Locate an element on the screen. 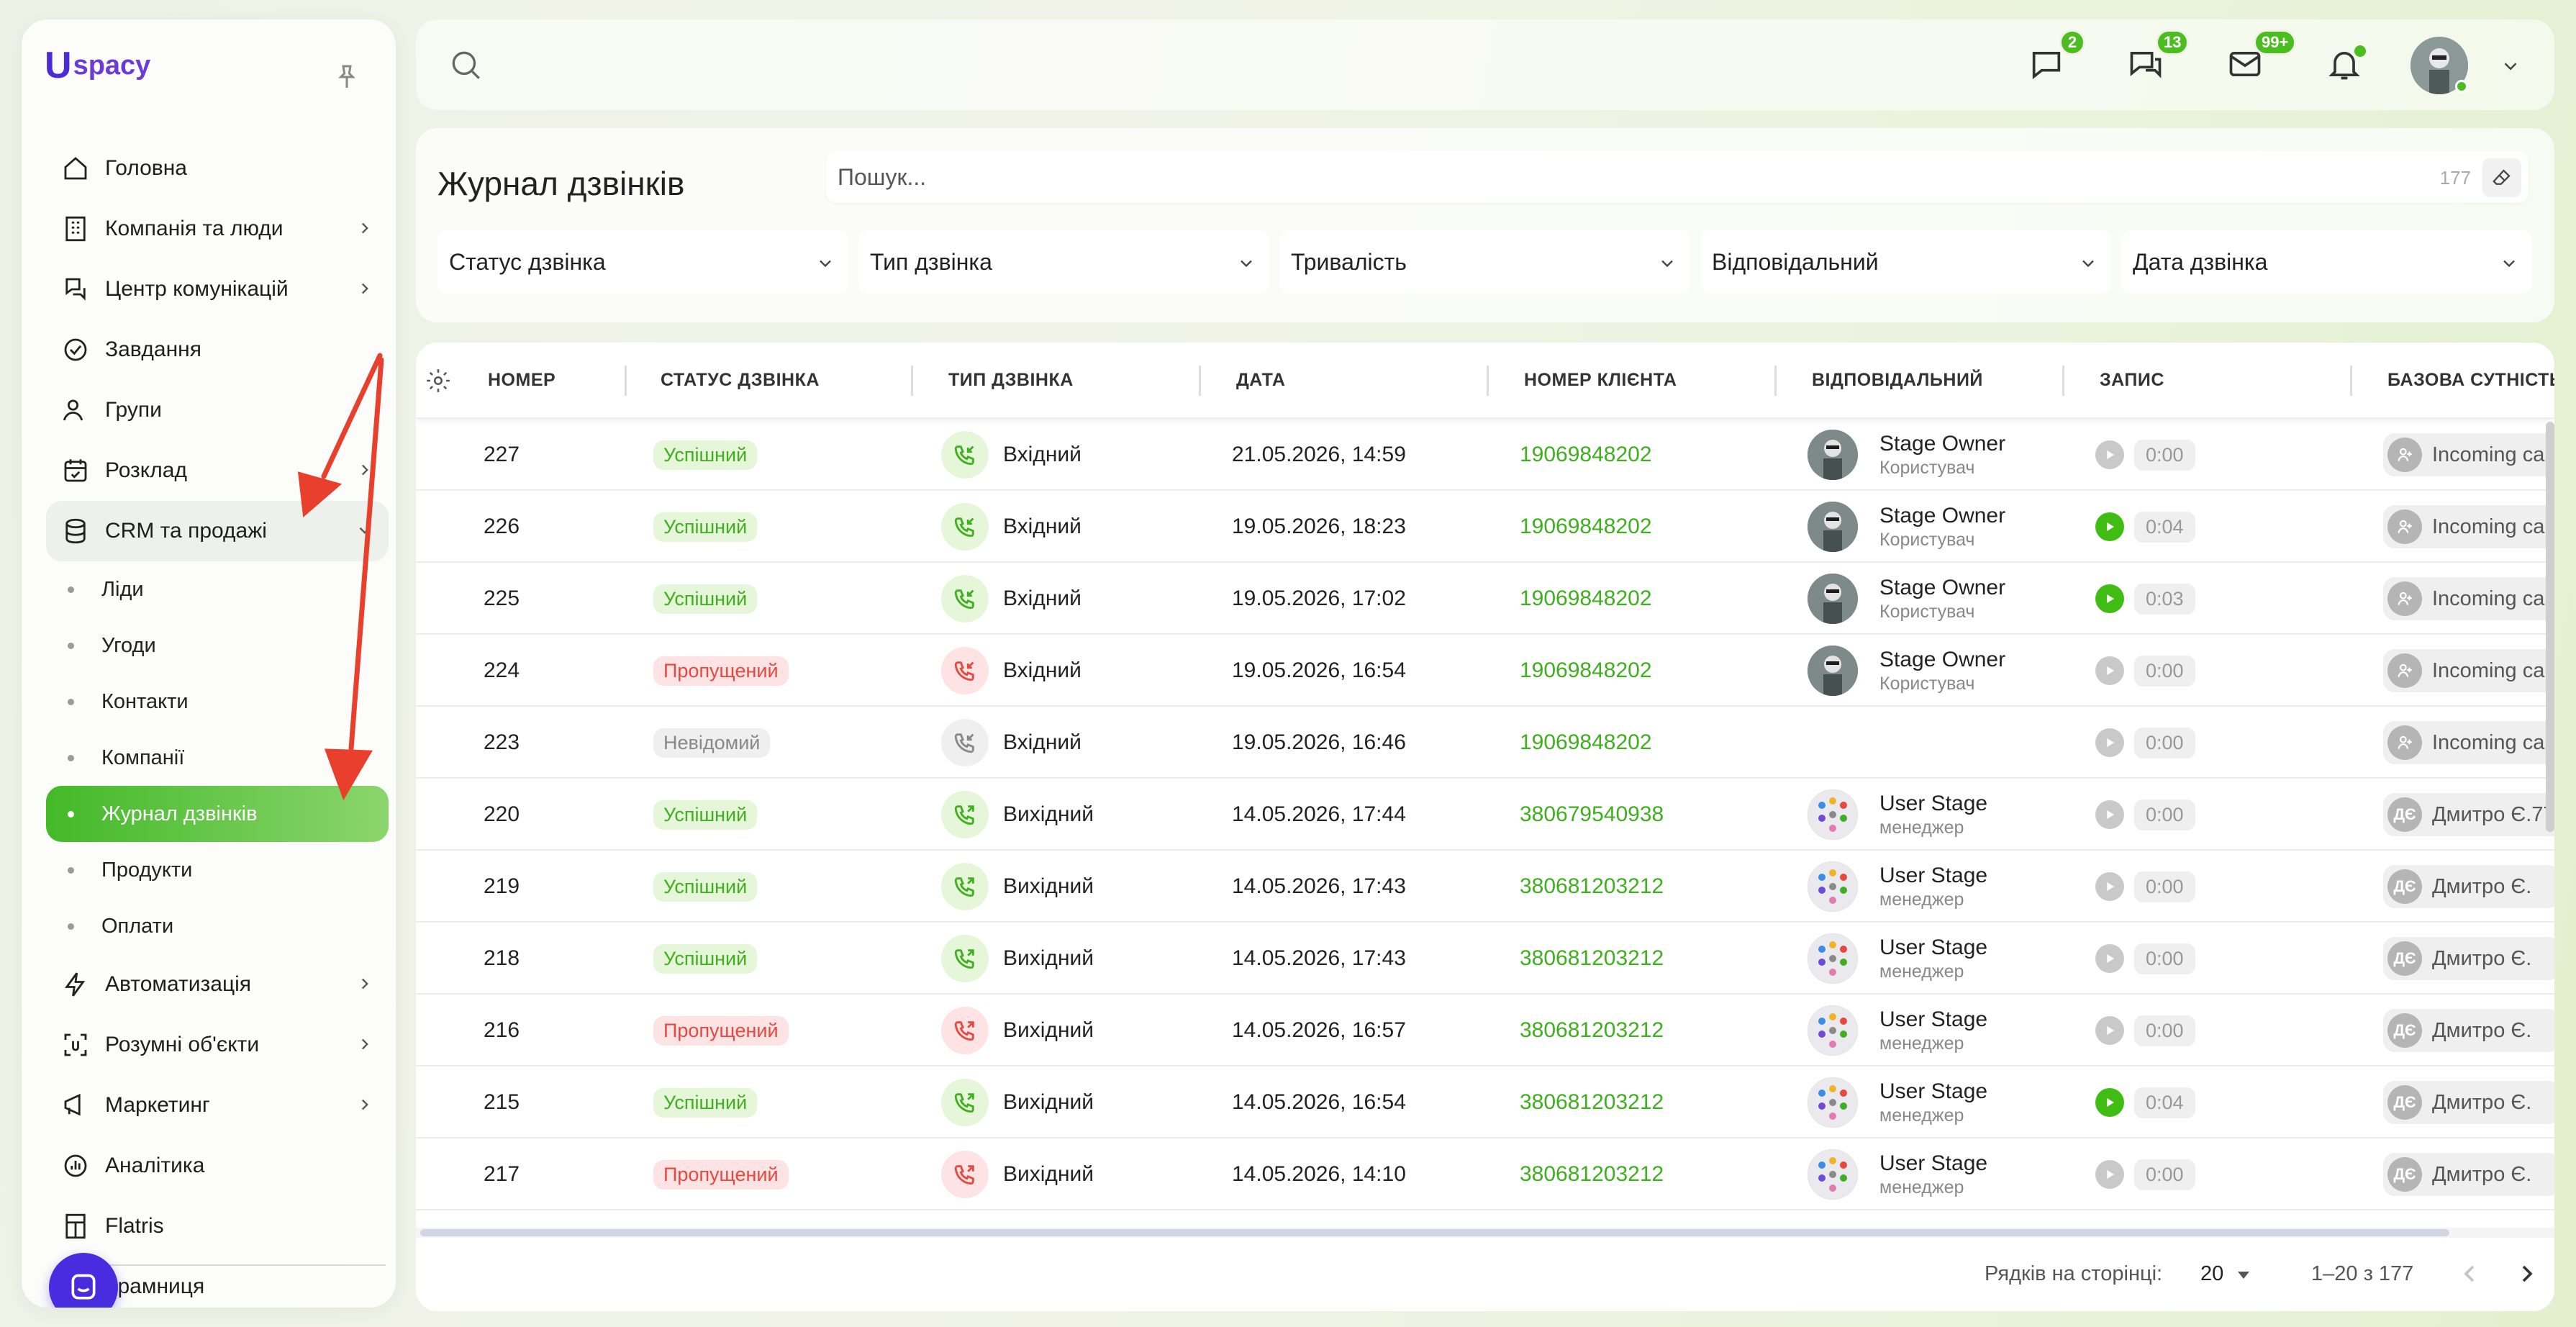 This screenshot has height=1327, width=2576. scrollbar-thumb is located at coordinates (1434, 1232).